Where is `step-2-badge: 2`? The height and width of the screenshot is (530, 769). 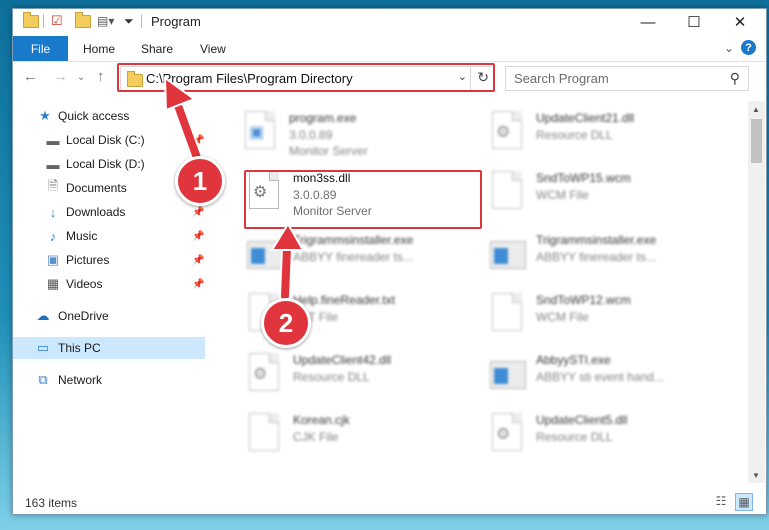
step-2-badge: 2 is located at coordinates (286, 323).